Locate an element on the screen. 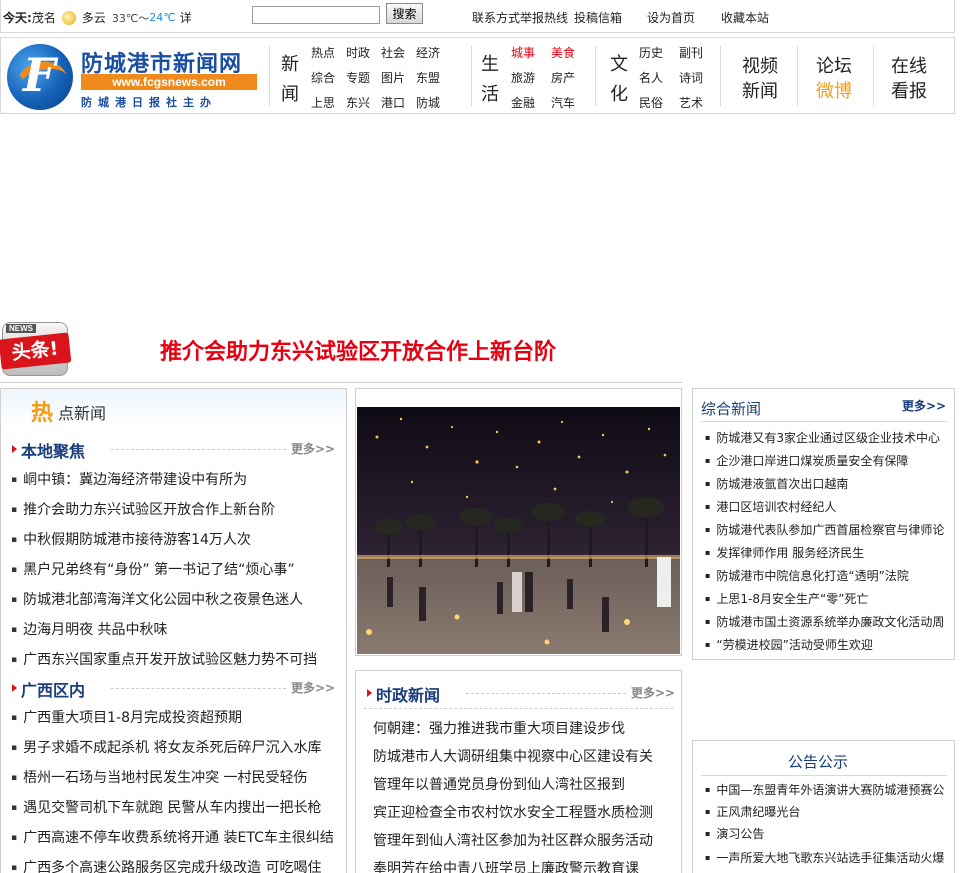 The height and width of the screenshot is (873, 960). logo-url: www.fcgsnews.com is located at coordinates (169, 82).